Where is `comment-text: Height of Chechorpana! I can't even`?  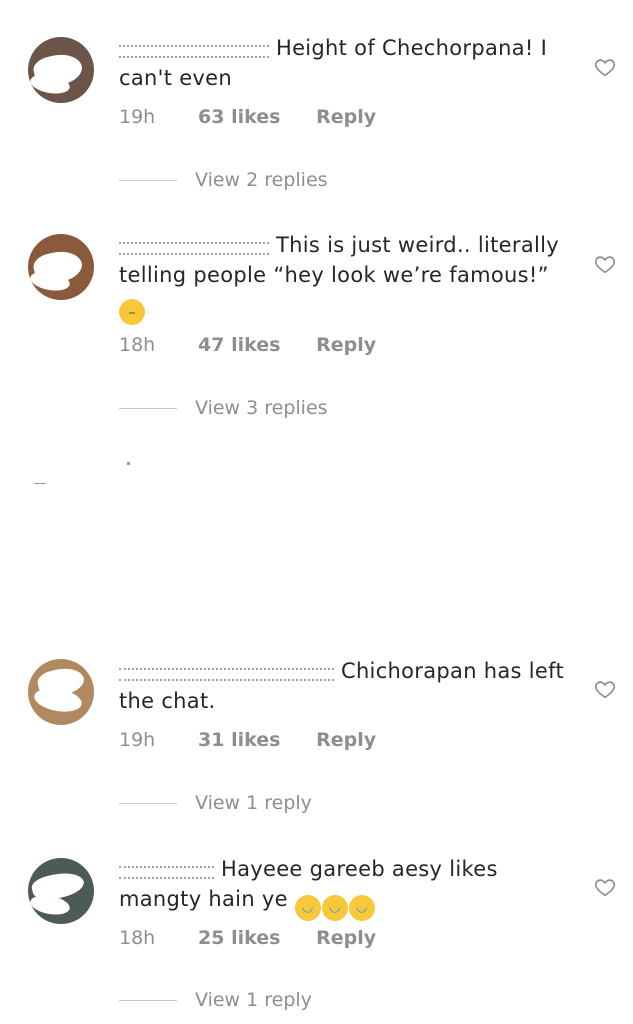 comment-text: Height of Chechorpana! I can't even is located at coordinates (341, 63).